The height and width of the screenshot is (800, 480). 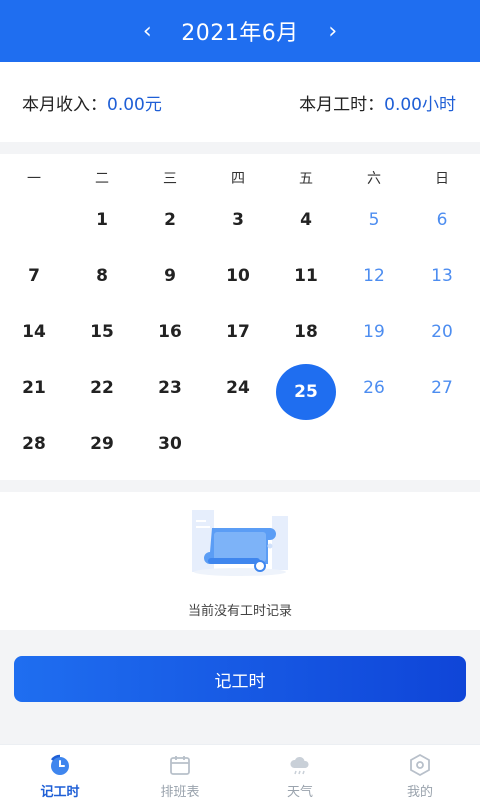 What do you see at coordinates (342, 104) in the screenshot?
I see `hours-label: 本月工时：` at bounding box center [342, 104].